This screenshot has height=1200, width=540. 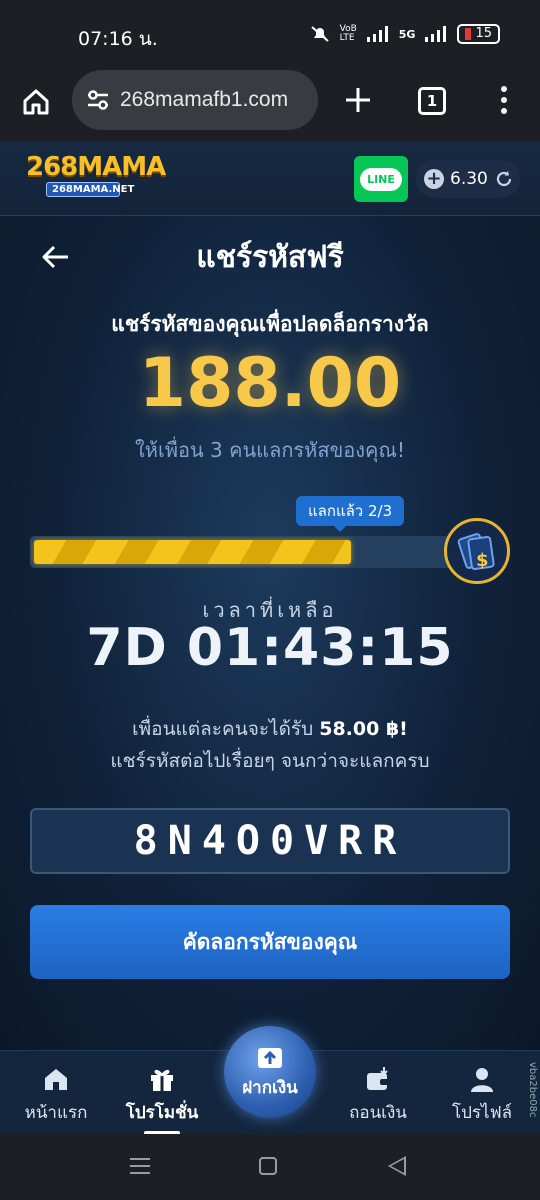 What do you see at coordinates (270, 450) in the screenshot?
I see `invite-instruction: ให้เพื่อน 3 คนแลกรหัสของคุณ!` at bounding box center [270, 450].